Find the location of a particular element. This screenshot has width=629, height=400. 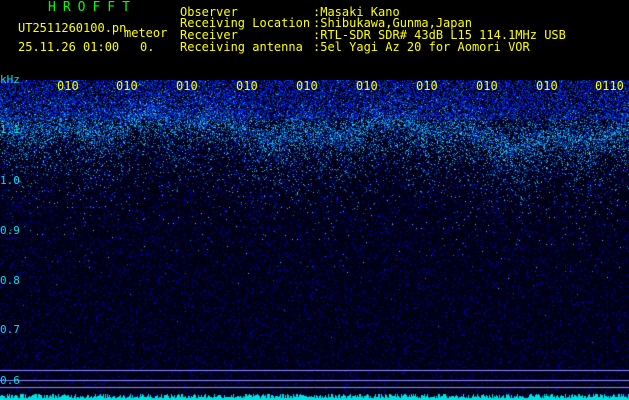

y-tick-label: 0.7 is located at coordinates (10, 329).